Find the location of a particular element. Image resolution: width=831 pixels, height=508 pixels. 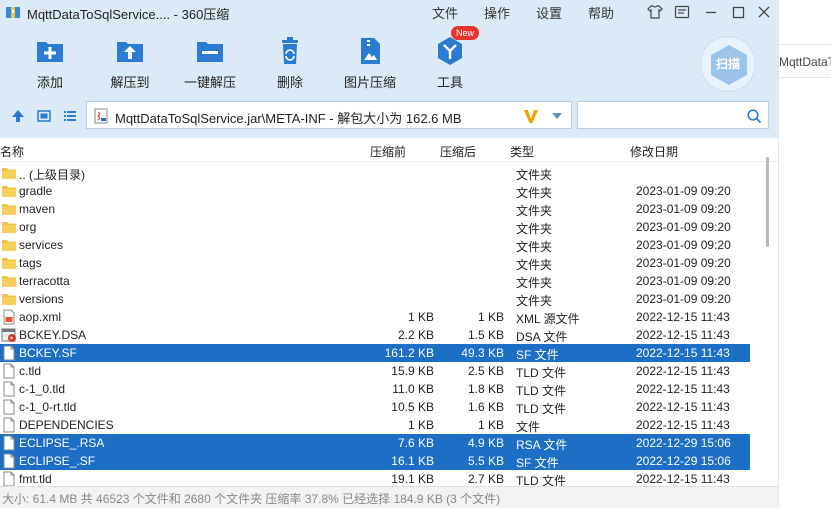

file-compressed-size: 1 KB is located at coordinates (490, 317).